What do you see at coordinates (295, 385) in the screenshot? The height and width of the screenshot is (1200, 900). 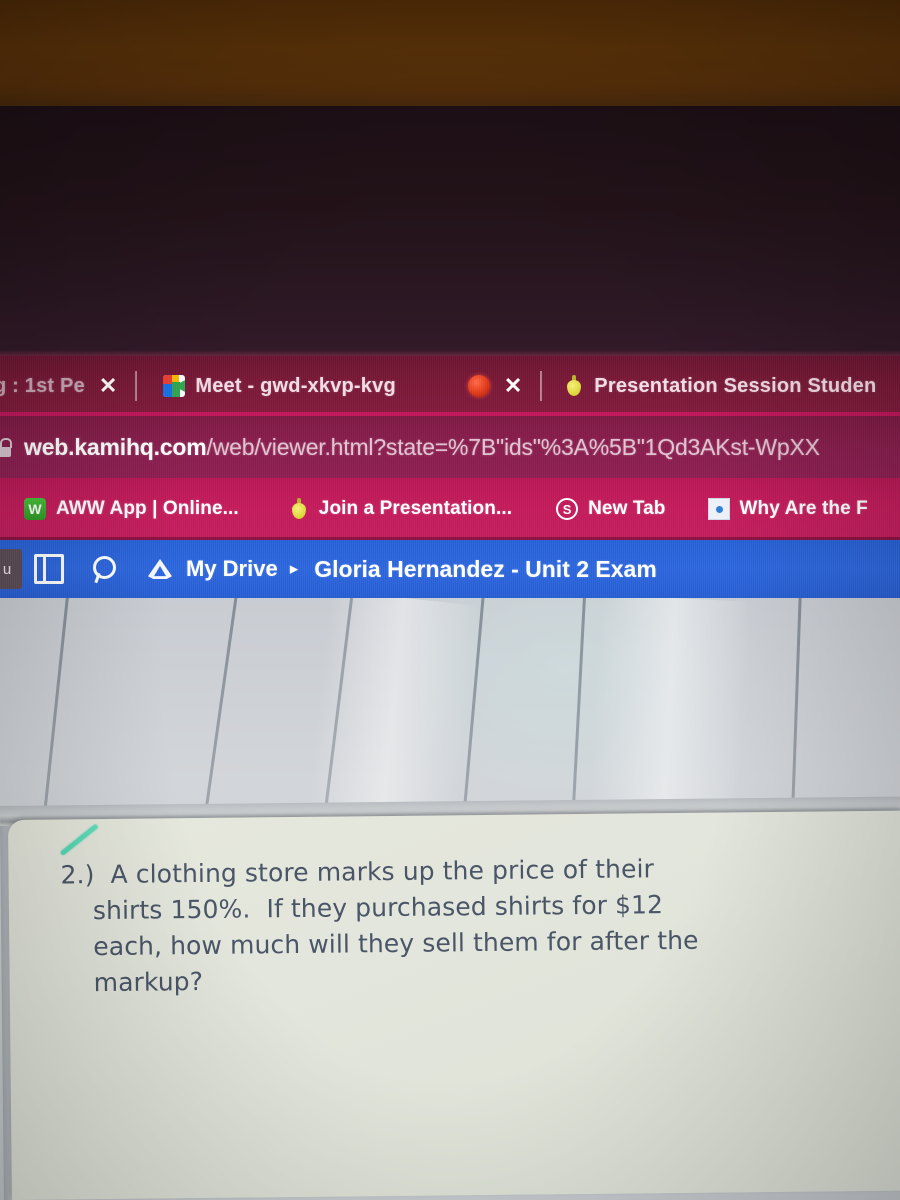 I see `tab-title: Meet - gwd-xkvp-kvg` at bounding box center [295, 385].